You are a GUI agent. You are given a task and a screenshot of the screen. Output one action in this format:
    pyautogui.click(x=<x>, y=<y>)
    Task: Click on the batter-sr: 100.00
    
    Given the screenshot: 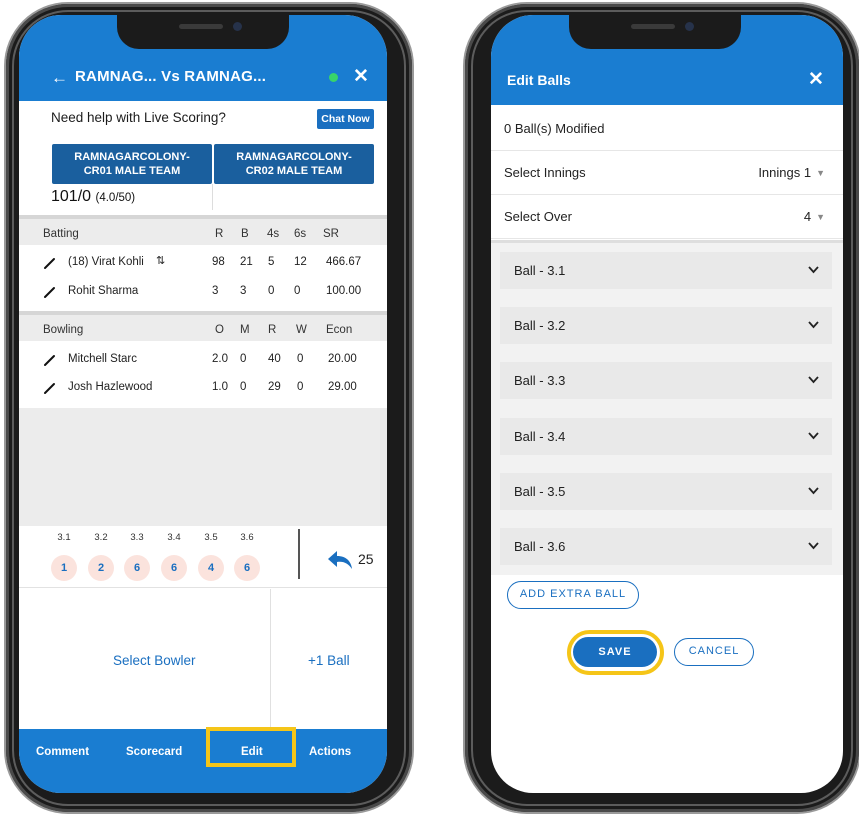 What is the action you would take?
    pyautogui.click(x=344, y=291)
    